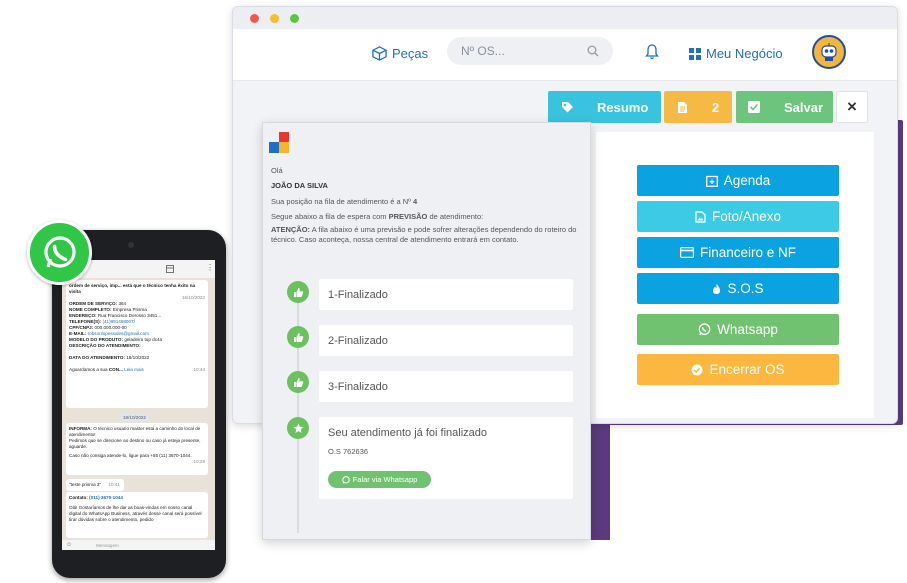 The height and width of the screenshot is (583, 907). Describe the element at coordinates (83, 315) in the screenshot. I see `endereco-label: ENDEREÇO:` at that location.